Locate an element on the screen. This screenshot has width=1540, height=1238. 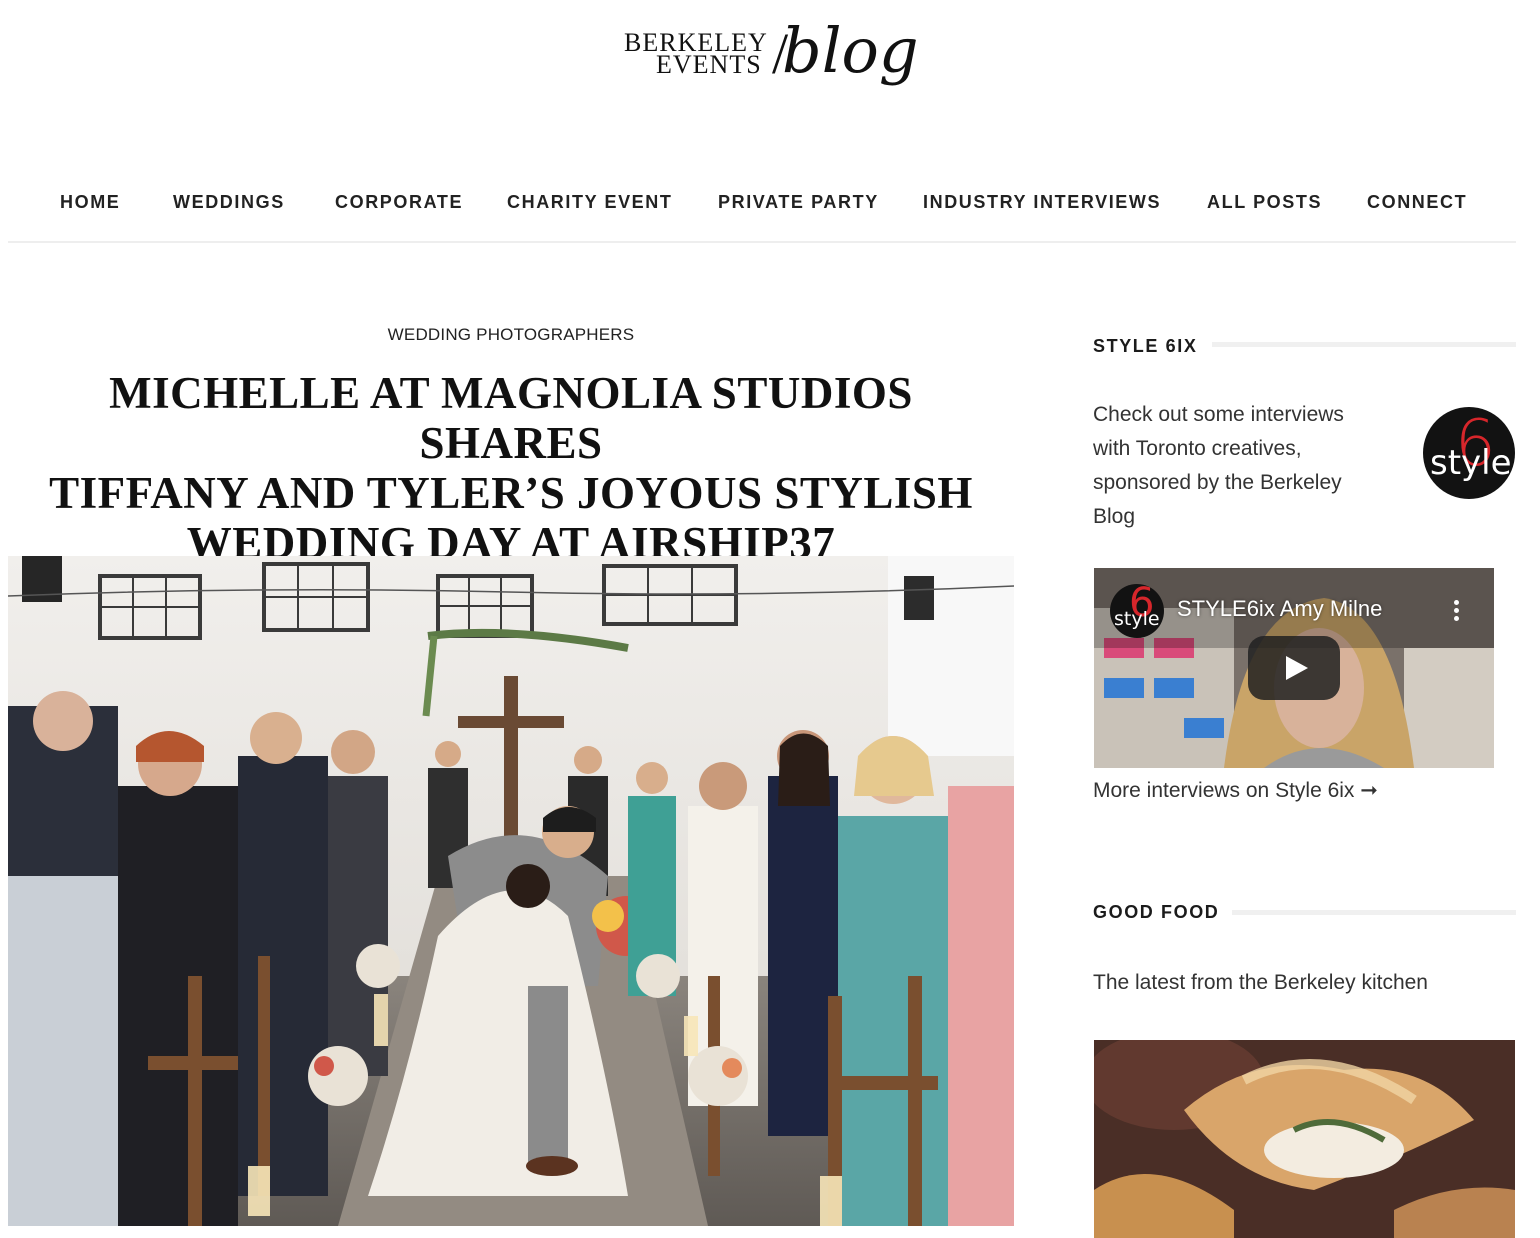
nav-item-home: HOME is located at coordinates (90, 202).